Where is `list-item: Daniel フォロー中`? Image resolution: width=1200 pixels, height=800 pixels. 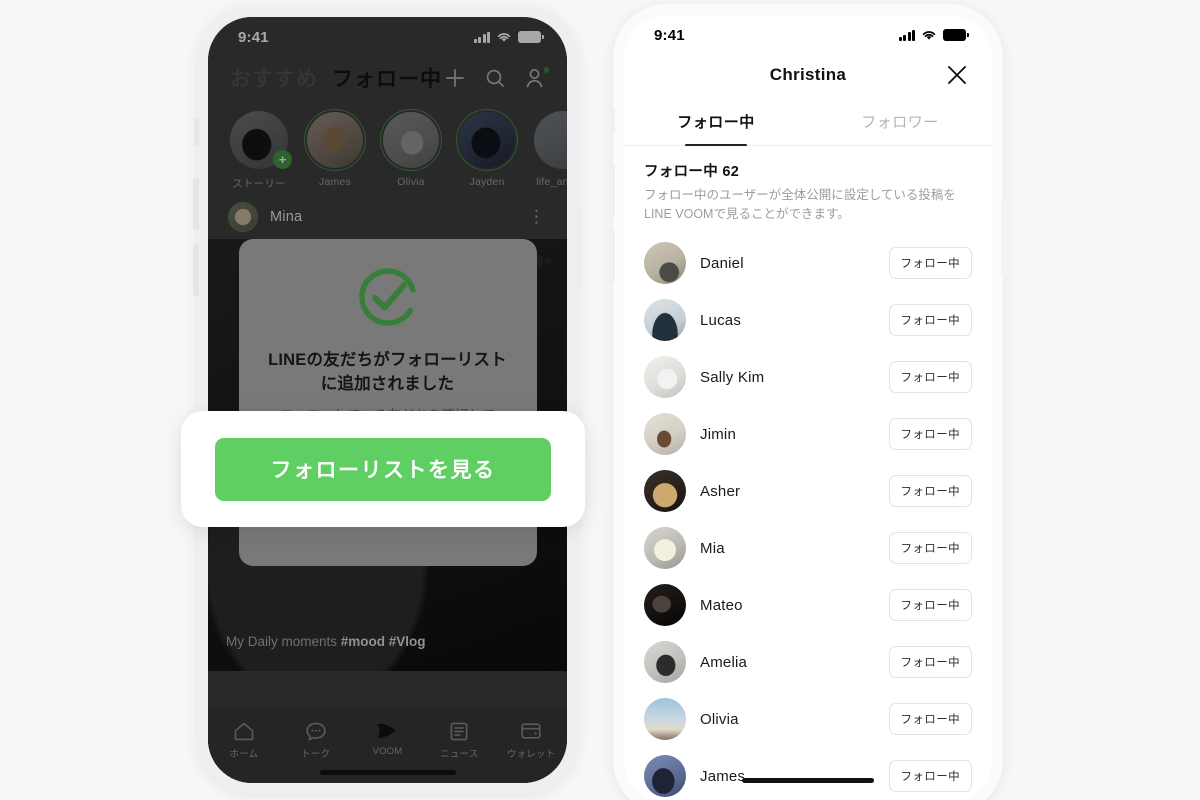
list-item: Daniel フォロー中 is located at coordinates (808, 263).